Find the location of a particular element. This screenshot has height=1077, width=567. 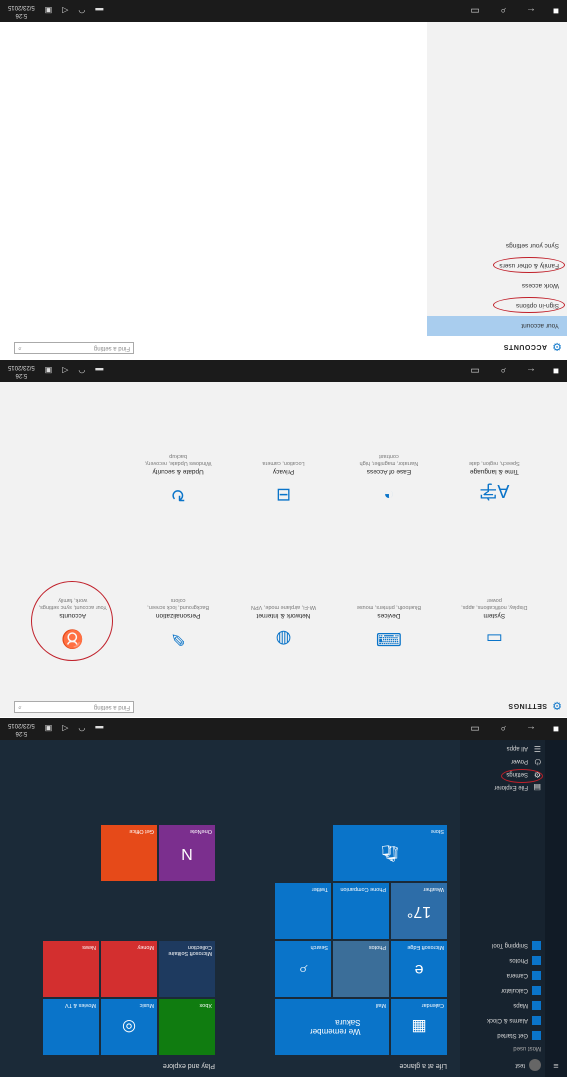

app-all-apps: ☰ All apps is located at coordinates (502, 748).